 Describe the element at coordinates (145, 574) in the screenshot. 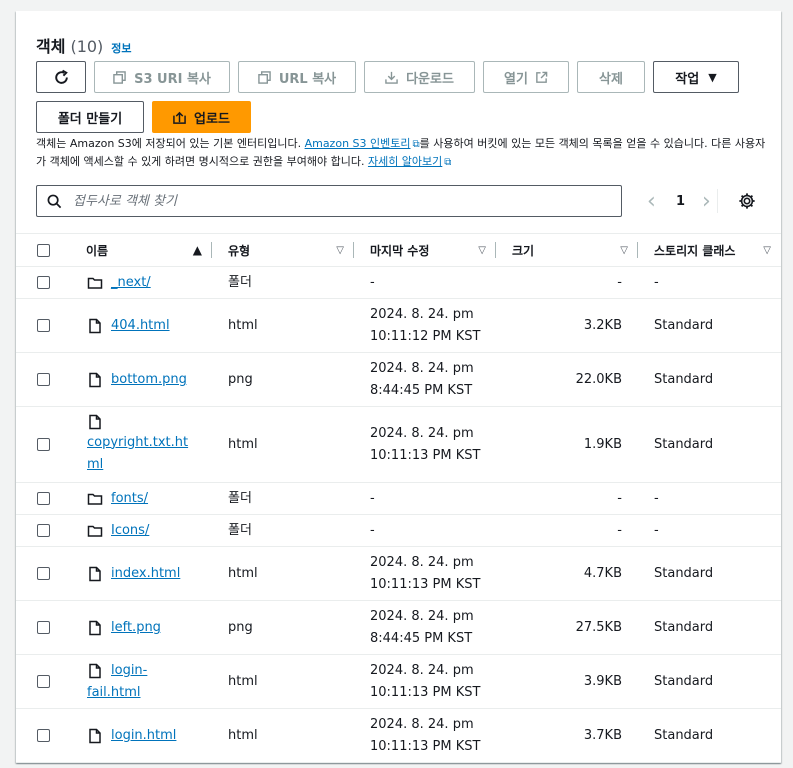

I see `object-link: index.html` at that location.